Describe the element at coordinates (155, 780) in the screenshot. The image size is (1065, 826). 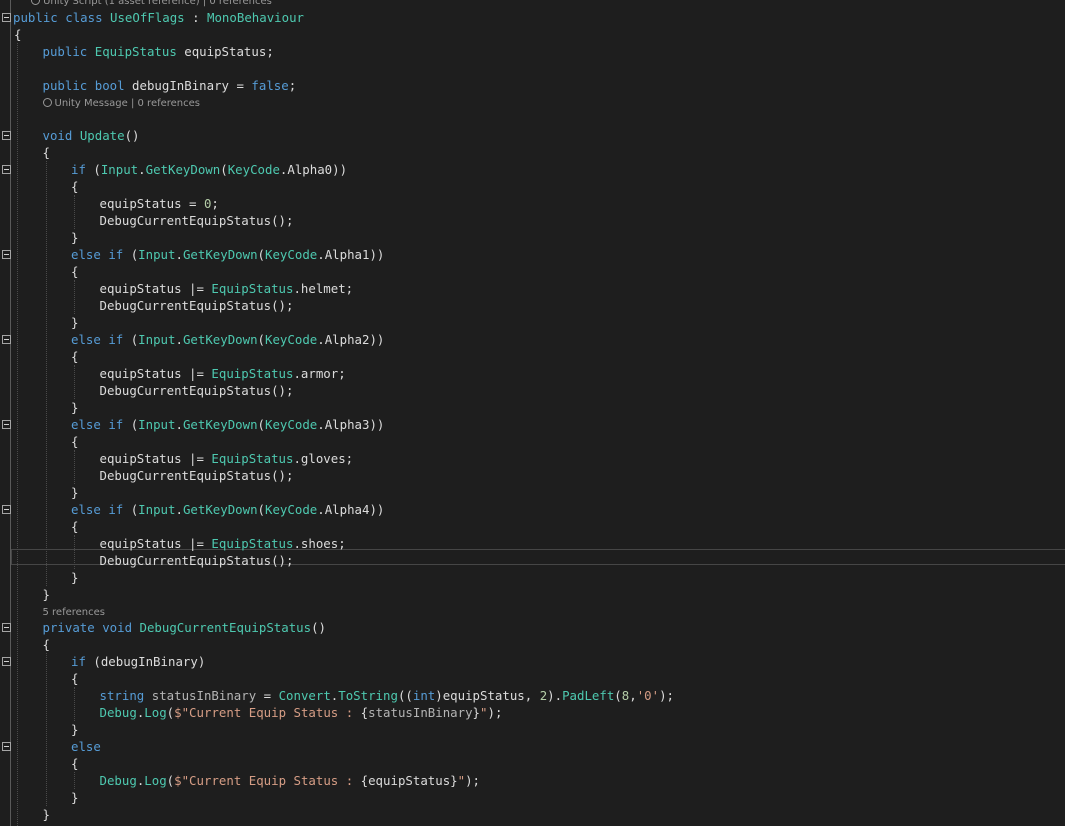
I see `code-token: Log` at that location.